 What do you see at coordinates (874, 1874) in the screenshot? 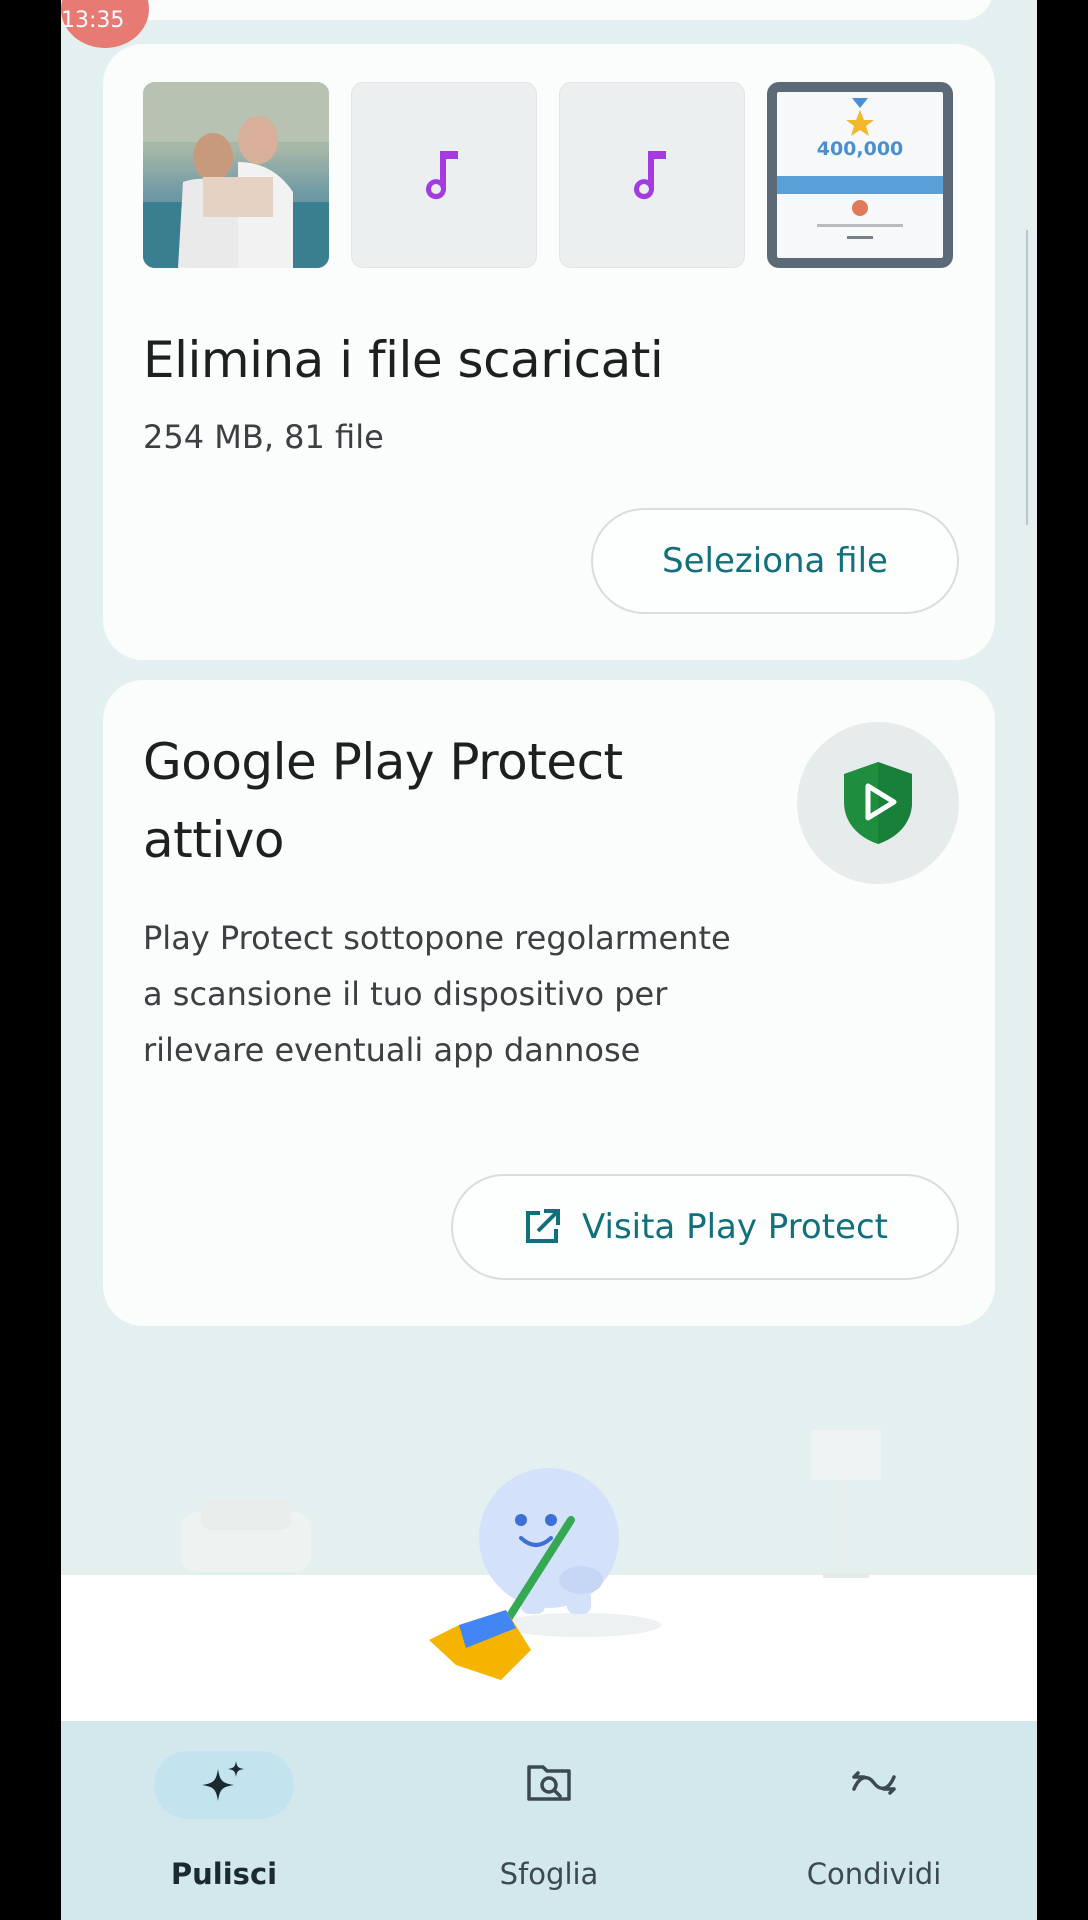
I see `nav-label-condividi: Condividi` at bounding box center [874, 1874].